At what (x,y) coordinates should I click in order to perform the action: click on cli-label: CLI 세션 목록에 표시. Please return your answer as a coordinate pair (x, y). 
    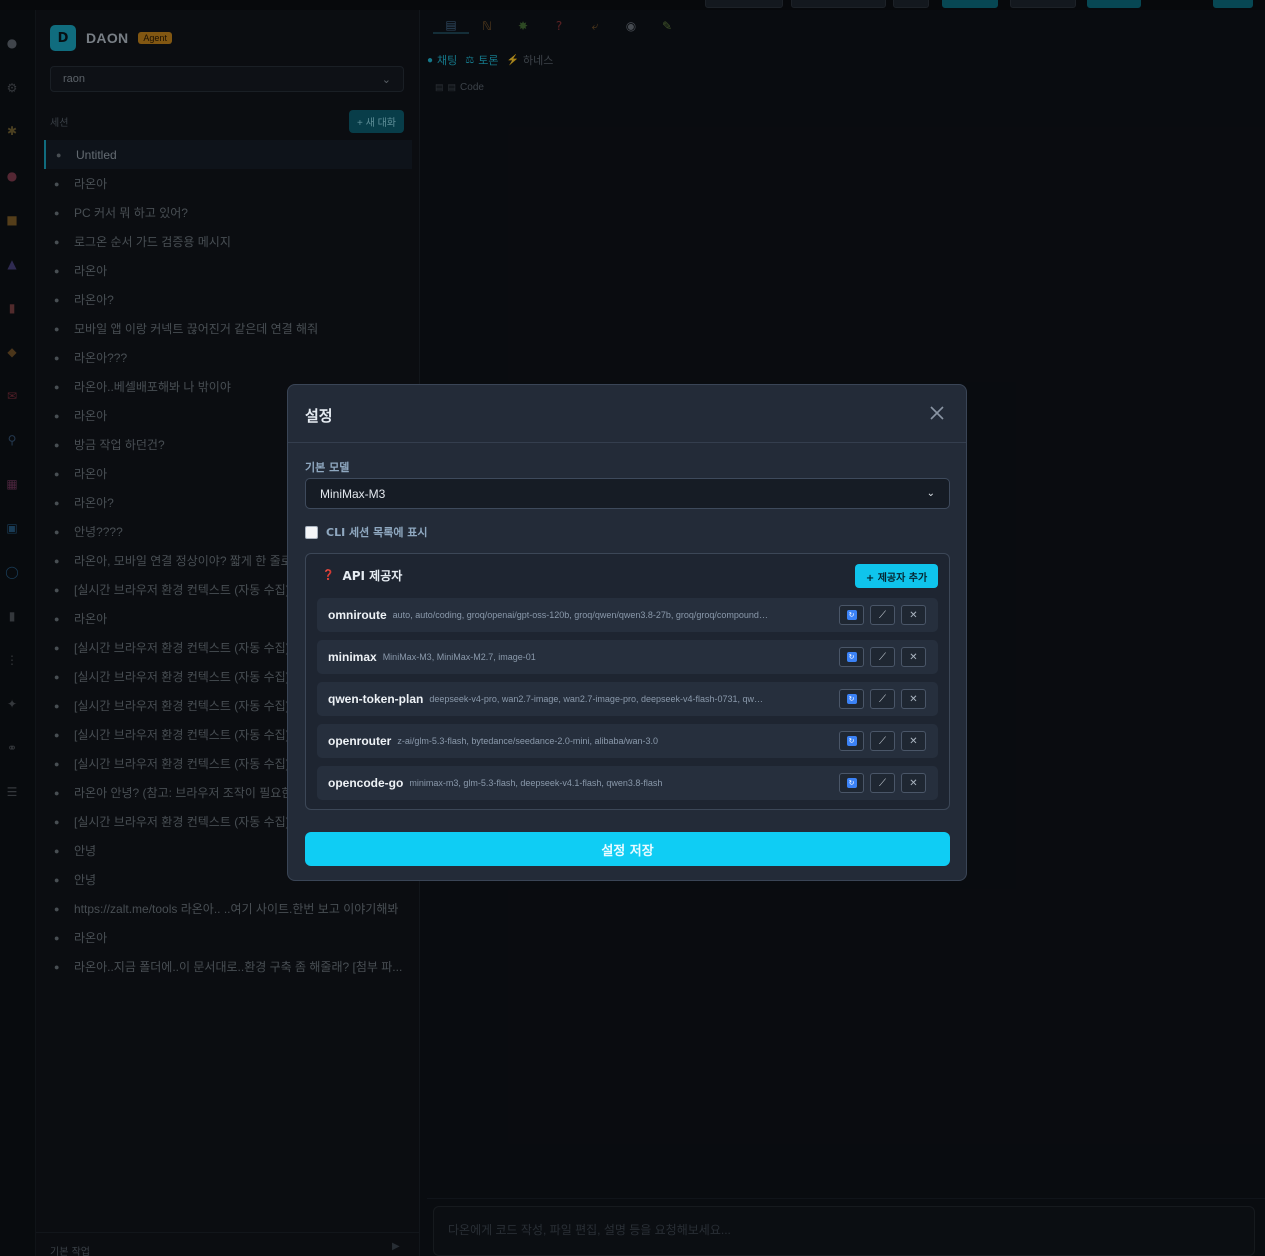
    Looking at the image, I should click on (377, 532).